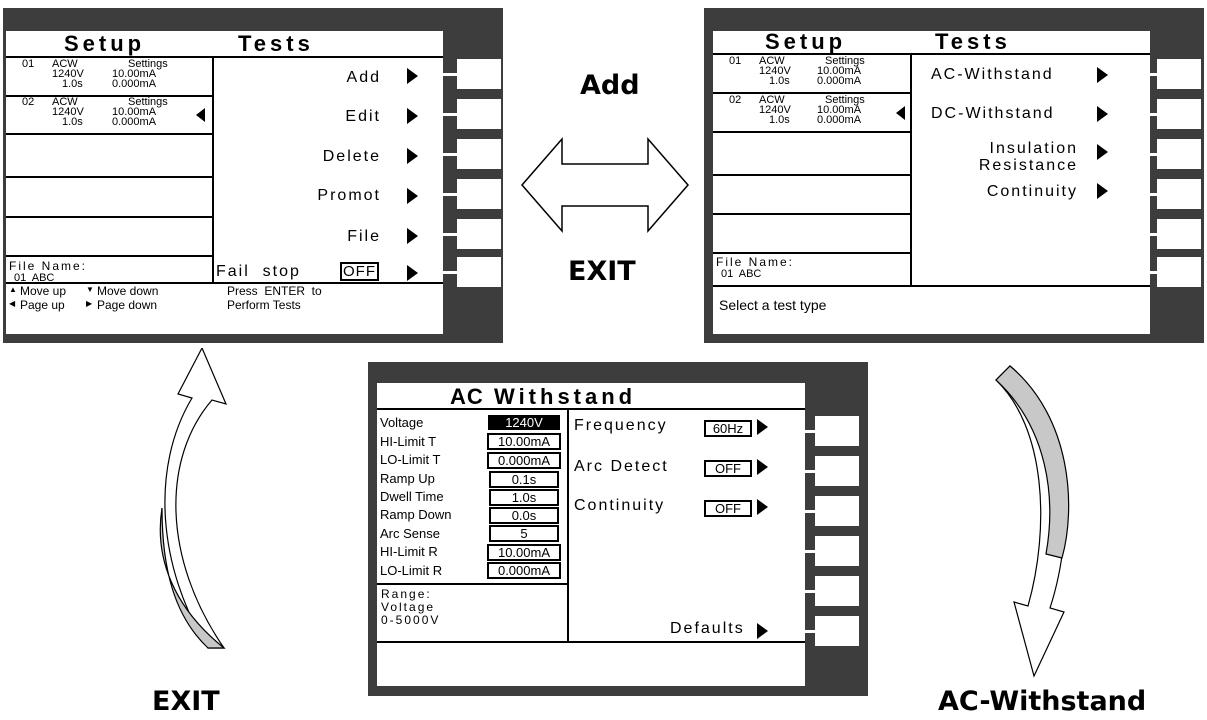 Image resolution: width=1207 pixels, height=720 pixels. I want to click on param-value-arc-sense: 5, so click(524, 533).